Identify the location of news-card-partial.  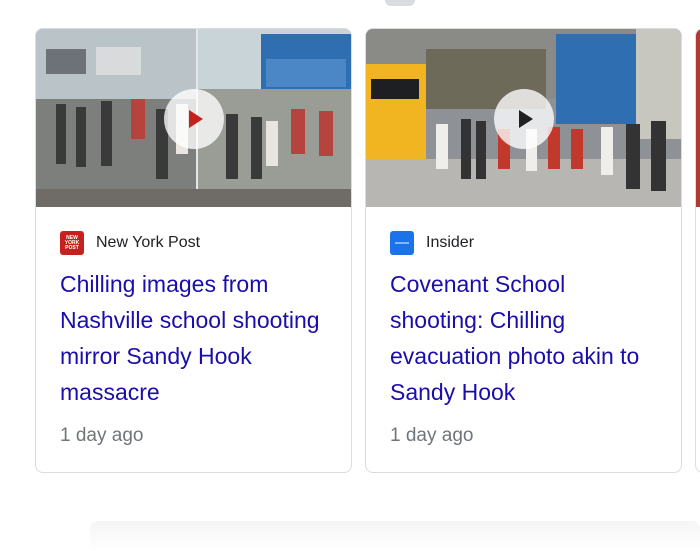
(697, 250).